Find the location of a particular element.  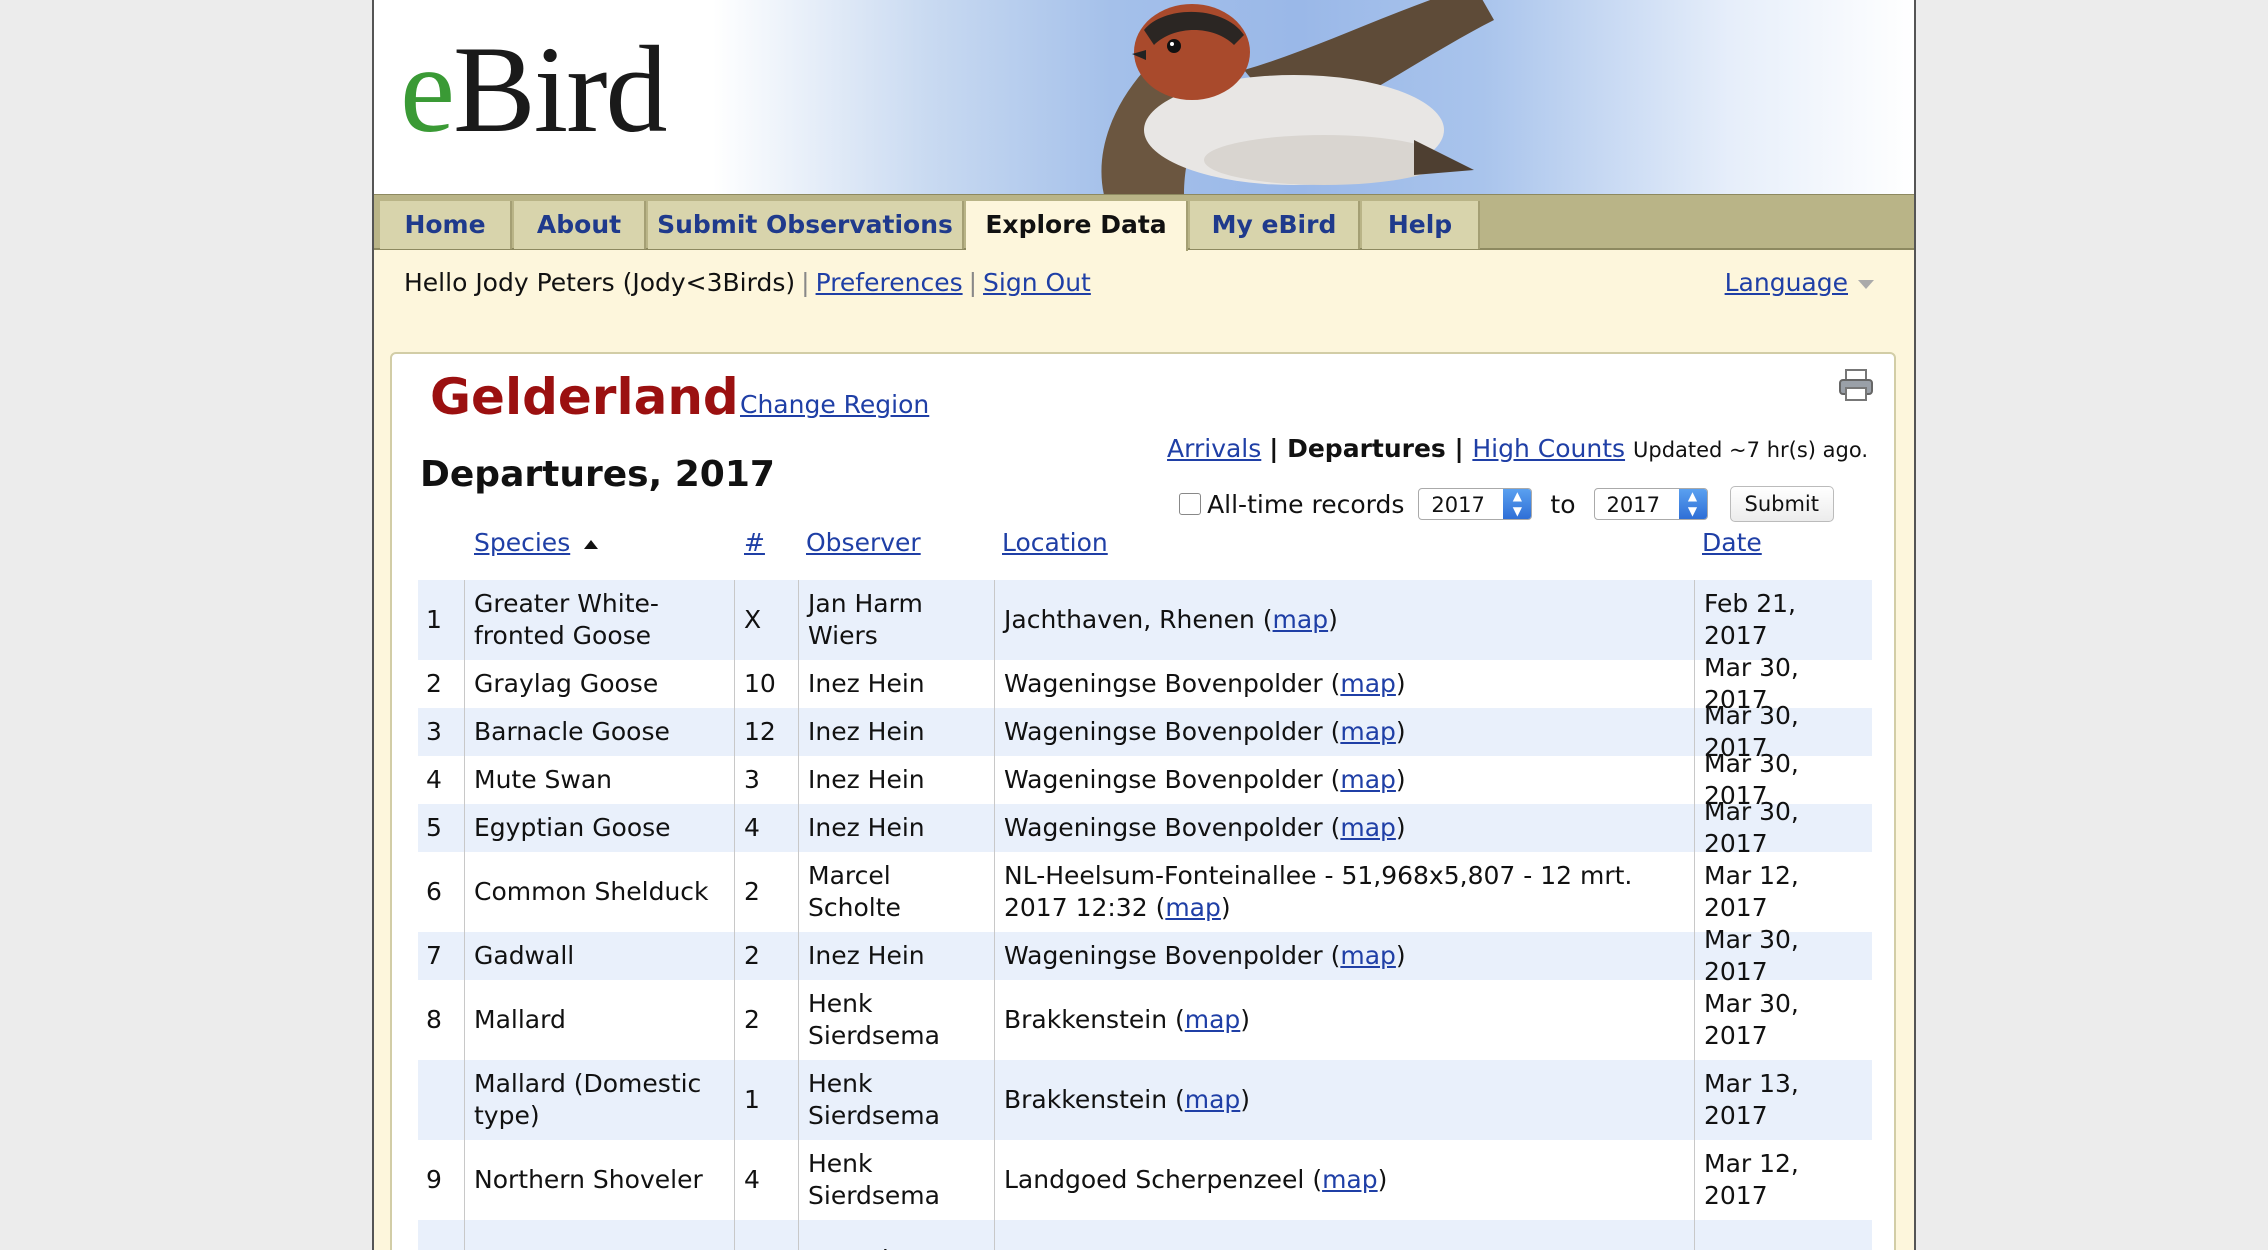

count-column-header: # is located at coordinates (754, 542).